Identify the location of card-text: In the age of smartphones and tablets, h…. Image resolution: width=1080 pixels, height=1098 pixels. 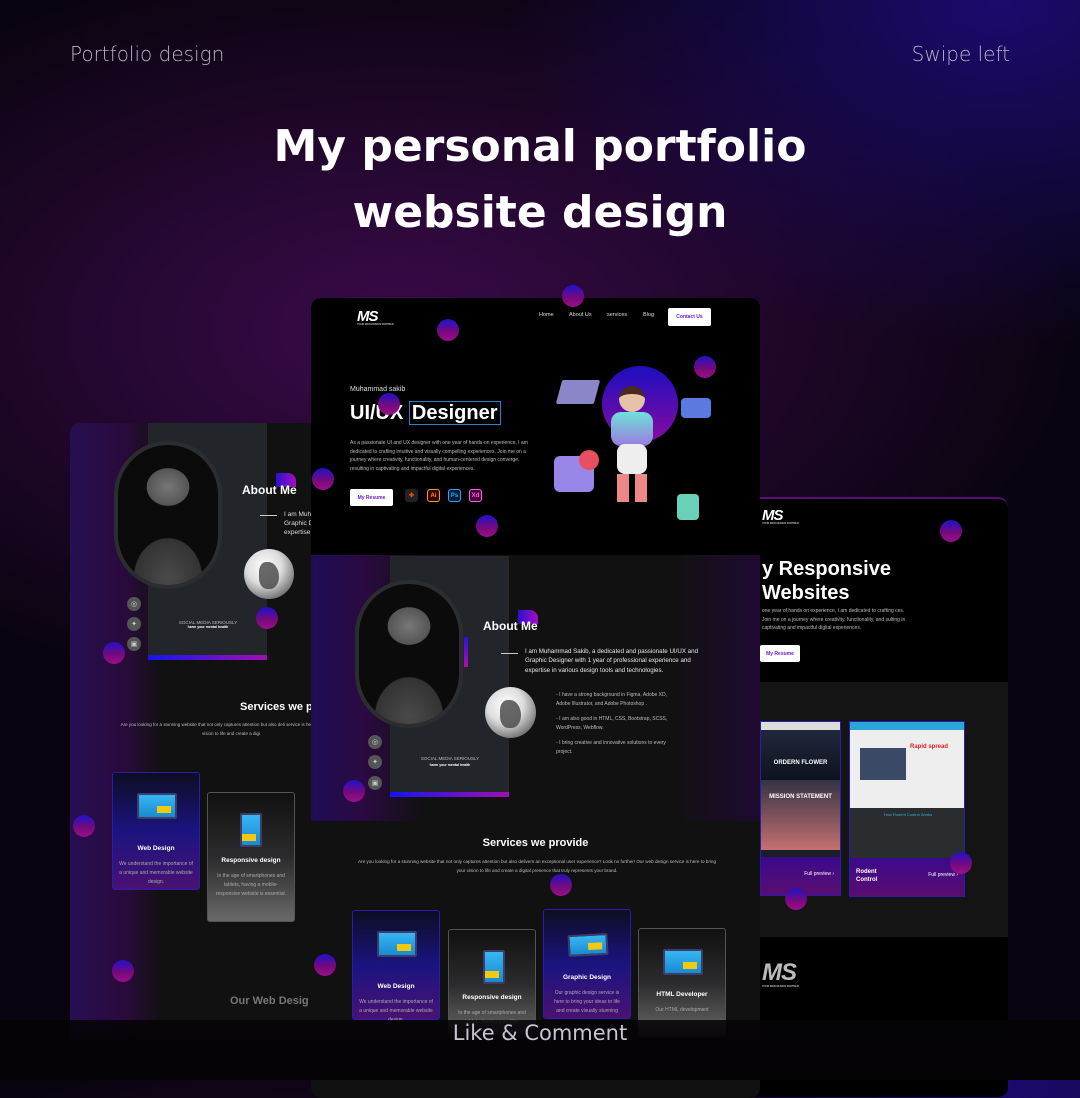
(251, 885).